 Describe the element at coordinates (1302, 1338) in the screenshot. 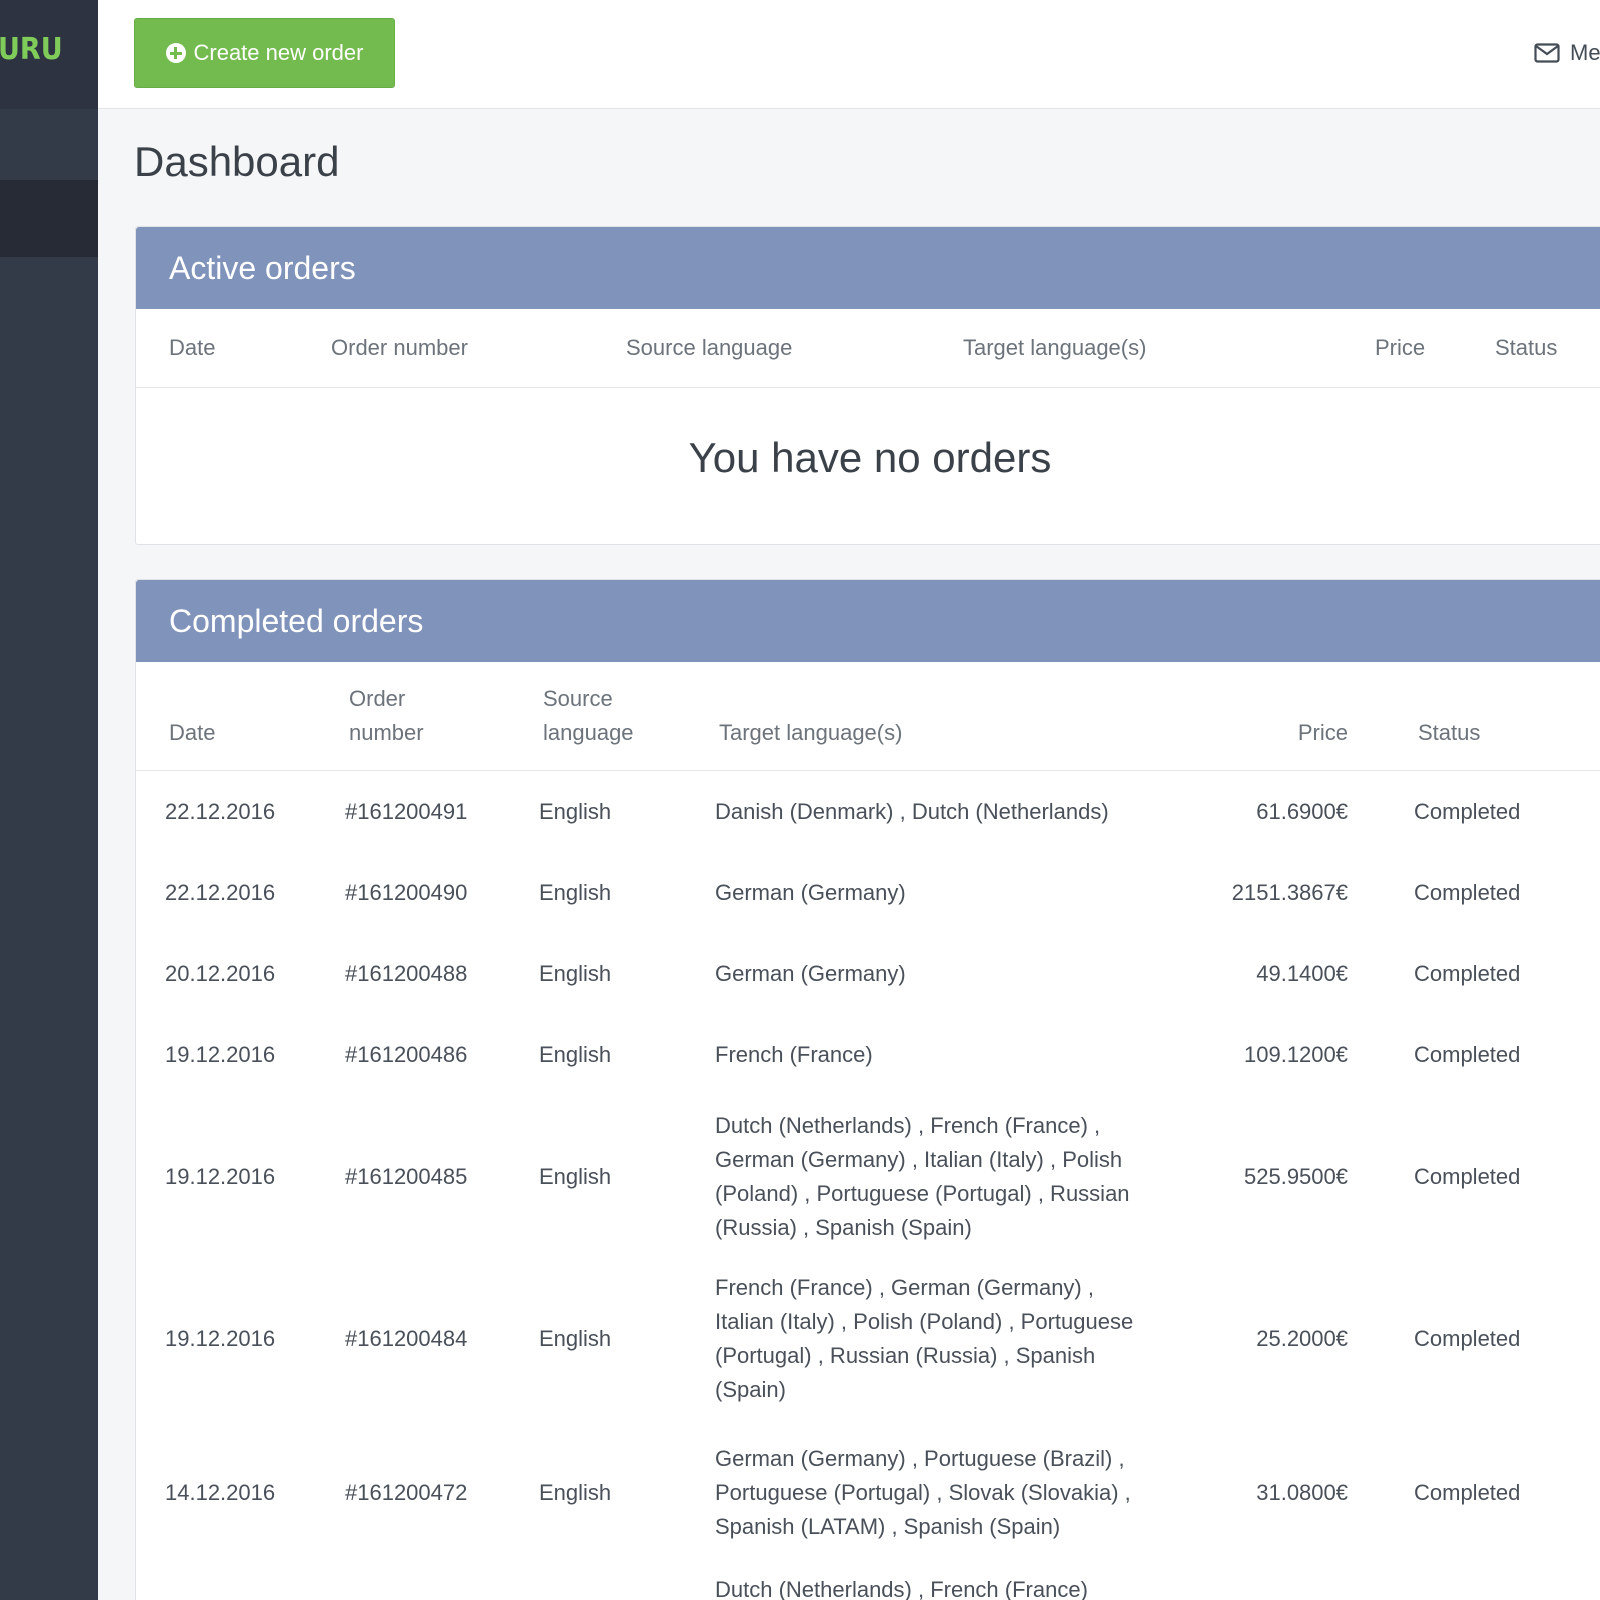

I see `order-price: 25.2000€` at that location.